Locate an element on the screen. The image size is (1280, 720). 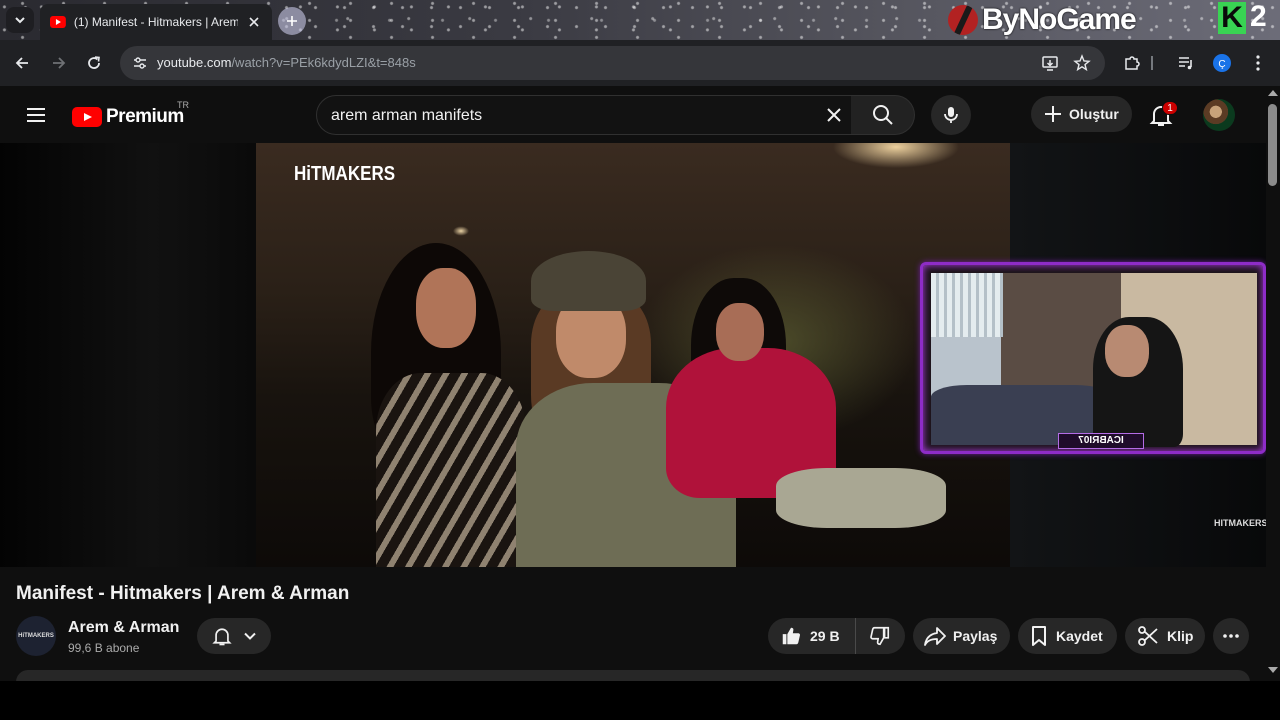
search-button is located at coordinates (883, 115).